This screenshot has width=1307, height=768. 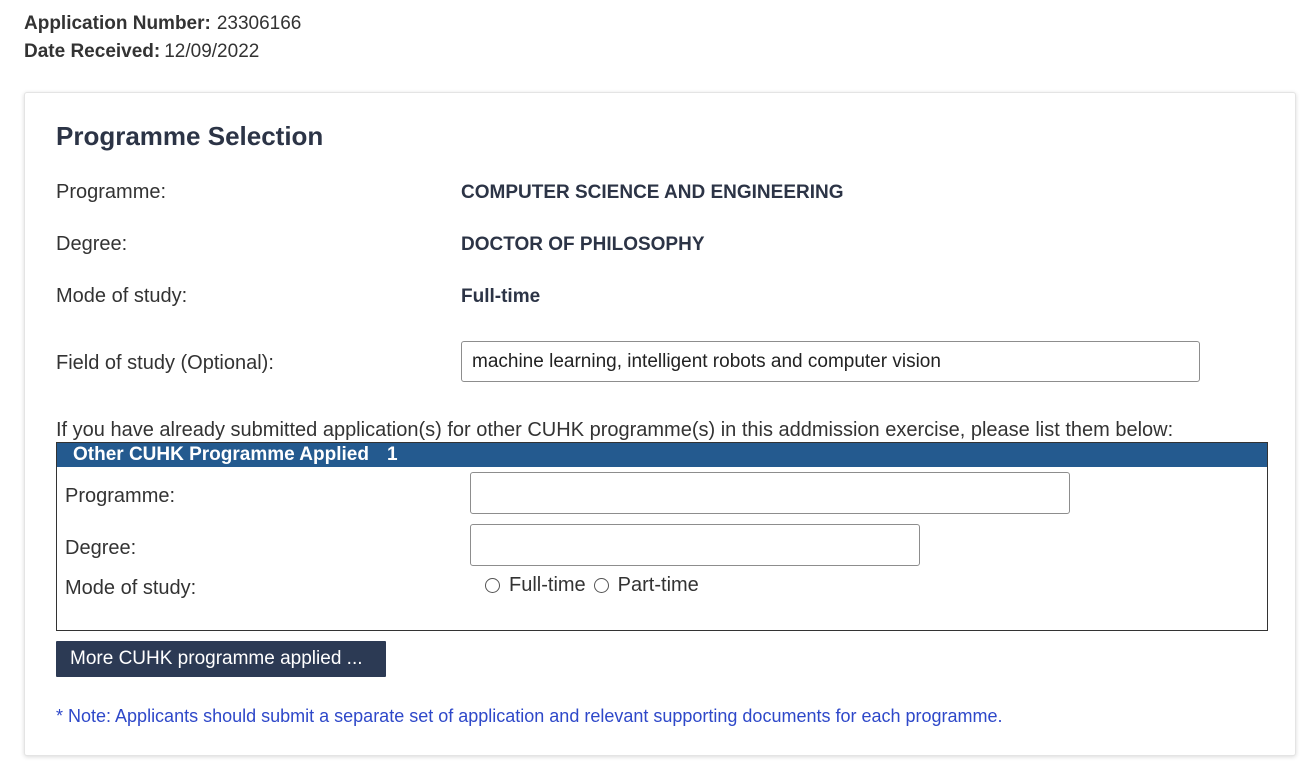 I want to click on other-degree-label: Degree:, so click(x=101, y=548).